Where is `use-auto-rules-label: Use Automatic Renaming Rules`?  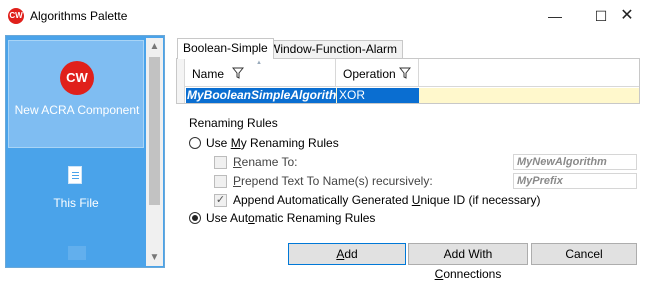 use-auto-rules-label: Use Automatic Renaming Rules is located at coordinates (290, 218).